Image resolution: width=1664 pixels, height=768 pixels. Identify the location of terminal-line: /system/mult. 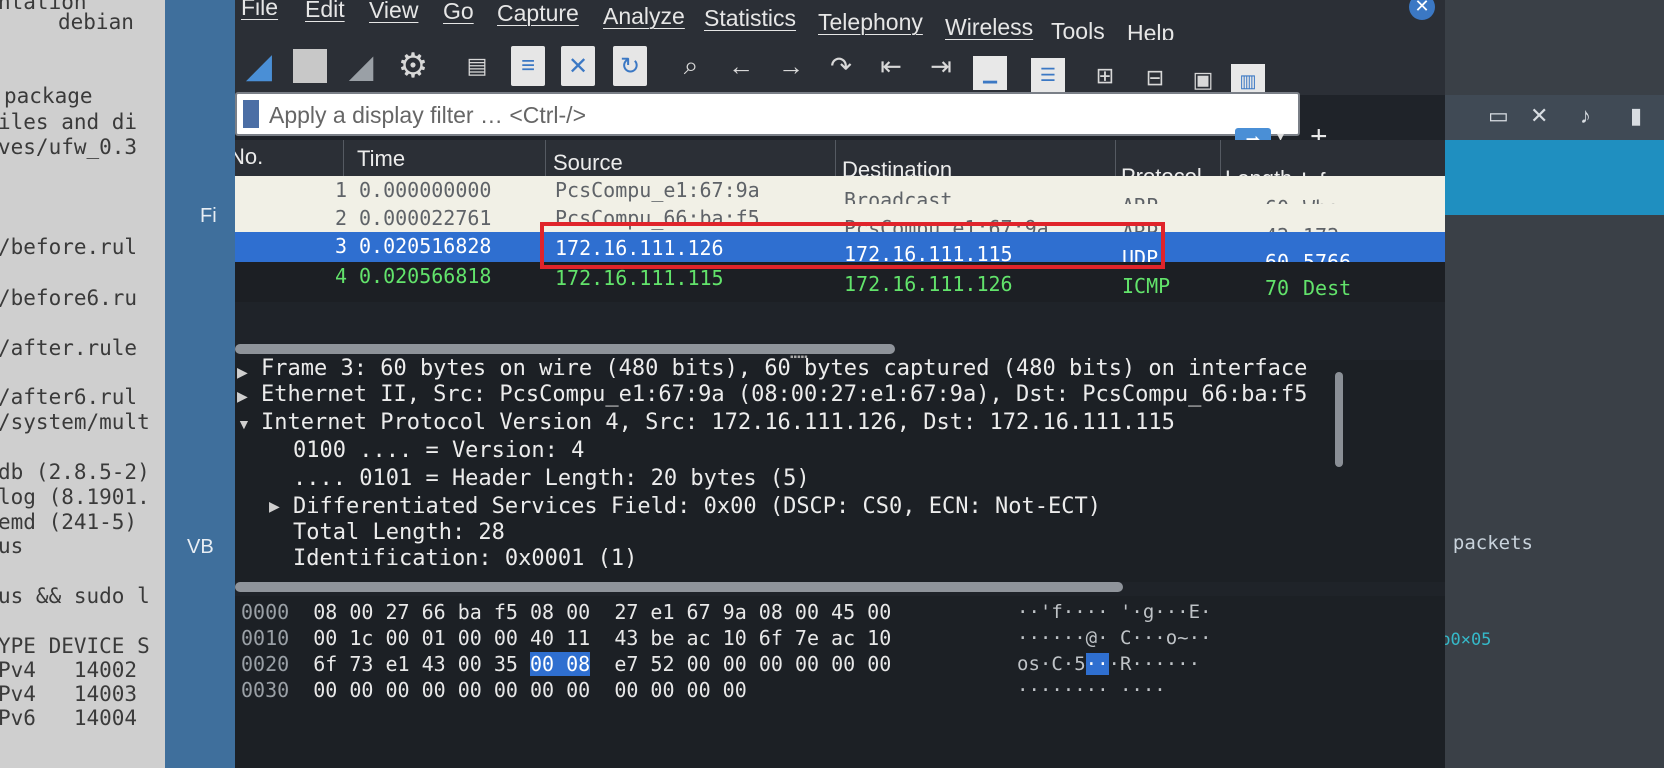
(75, 422).